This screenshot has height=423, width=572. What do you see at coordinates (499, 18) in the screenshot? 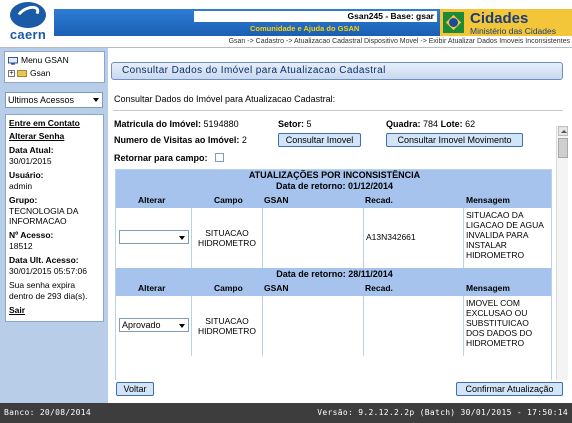
I see `ministry-name: Cidades` at bounding box center [499, 18].